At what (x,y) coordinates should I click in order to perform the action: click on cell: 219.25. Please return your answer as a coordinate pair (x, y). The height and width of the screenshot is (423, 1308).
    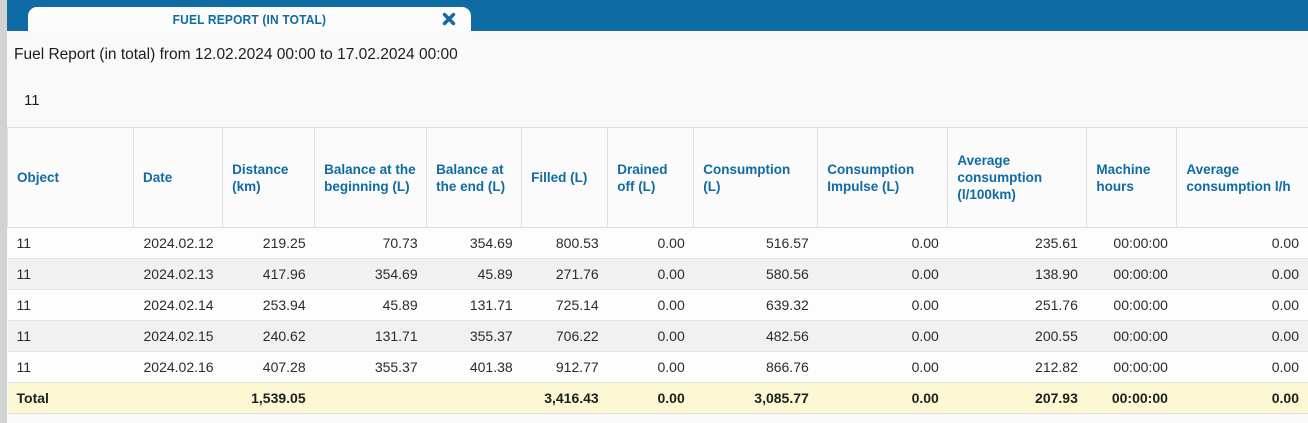
    Looking at the image, I should click on (268, 243).